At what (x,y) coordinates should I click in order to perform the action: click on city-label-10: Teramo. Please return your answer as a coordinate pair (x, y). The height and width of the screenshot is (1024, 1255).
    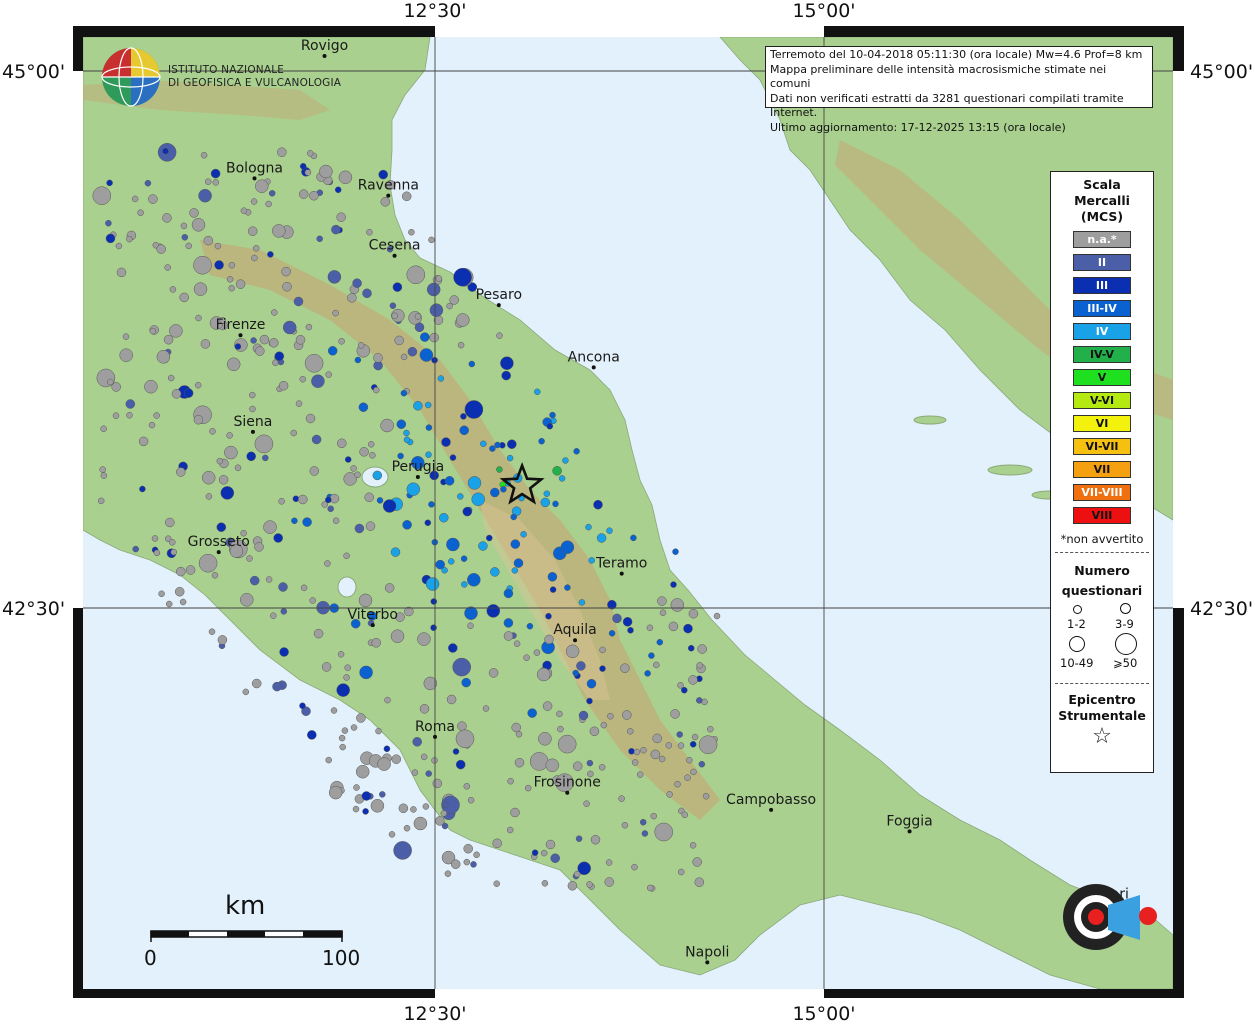
    Looking at the image, I should click on (621, 564).